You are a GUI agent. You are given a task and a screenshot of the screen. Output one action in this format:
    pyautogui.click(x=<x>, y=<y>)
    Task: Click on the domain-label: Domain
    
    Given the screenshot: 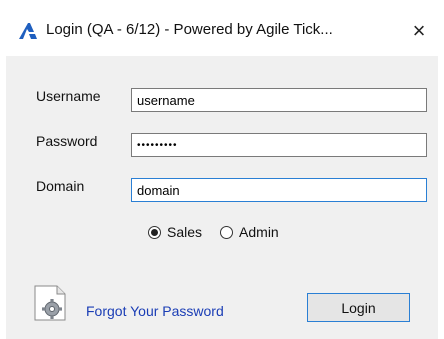 What is the action you would take?
    pyautogui.click(x=60, y=186)
    